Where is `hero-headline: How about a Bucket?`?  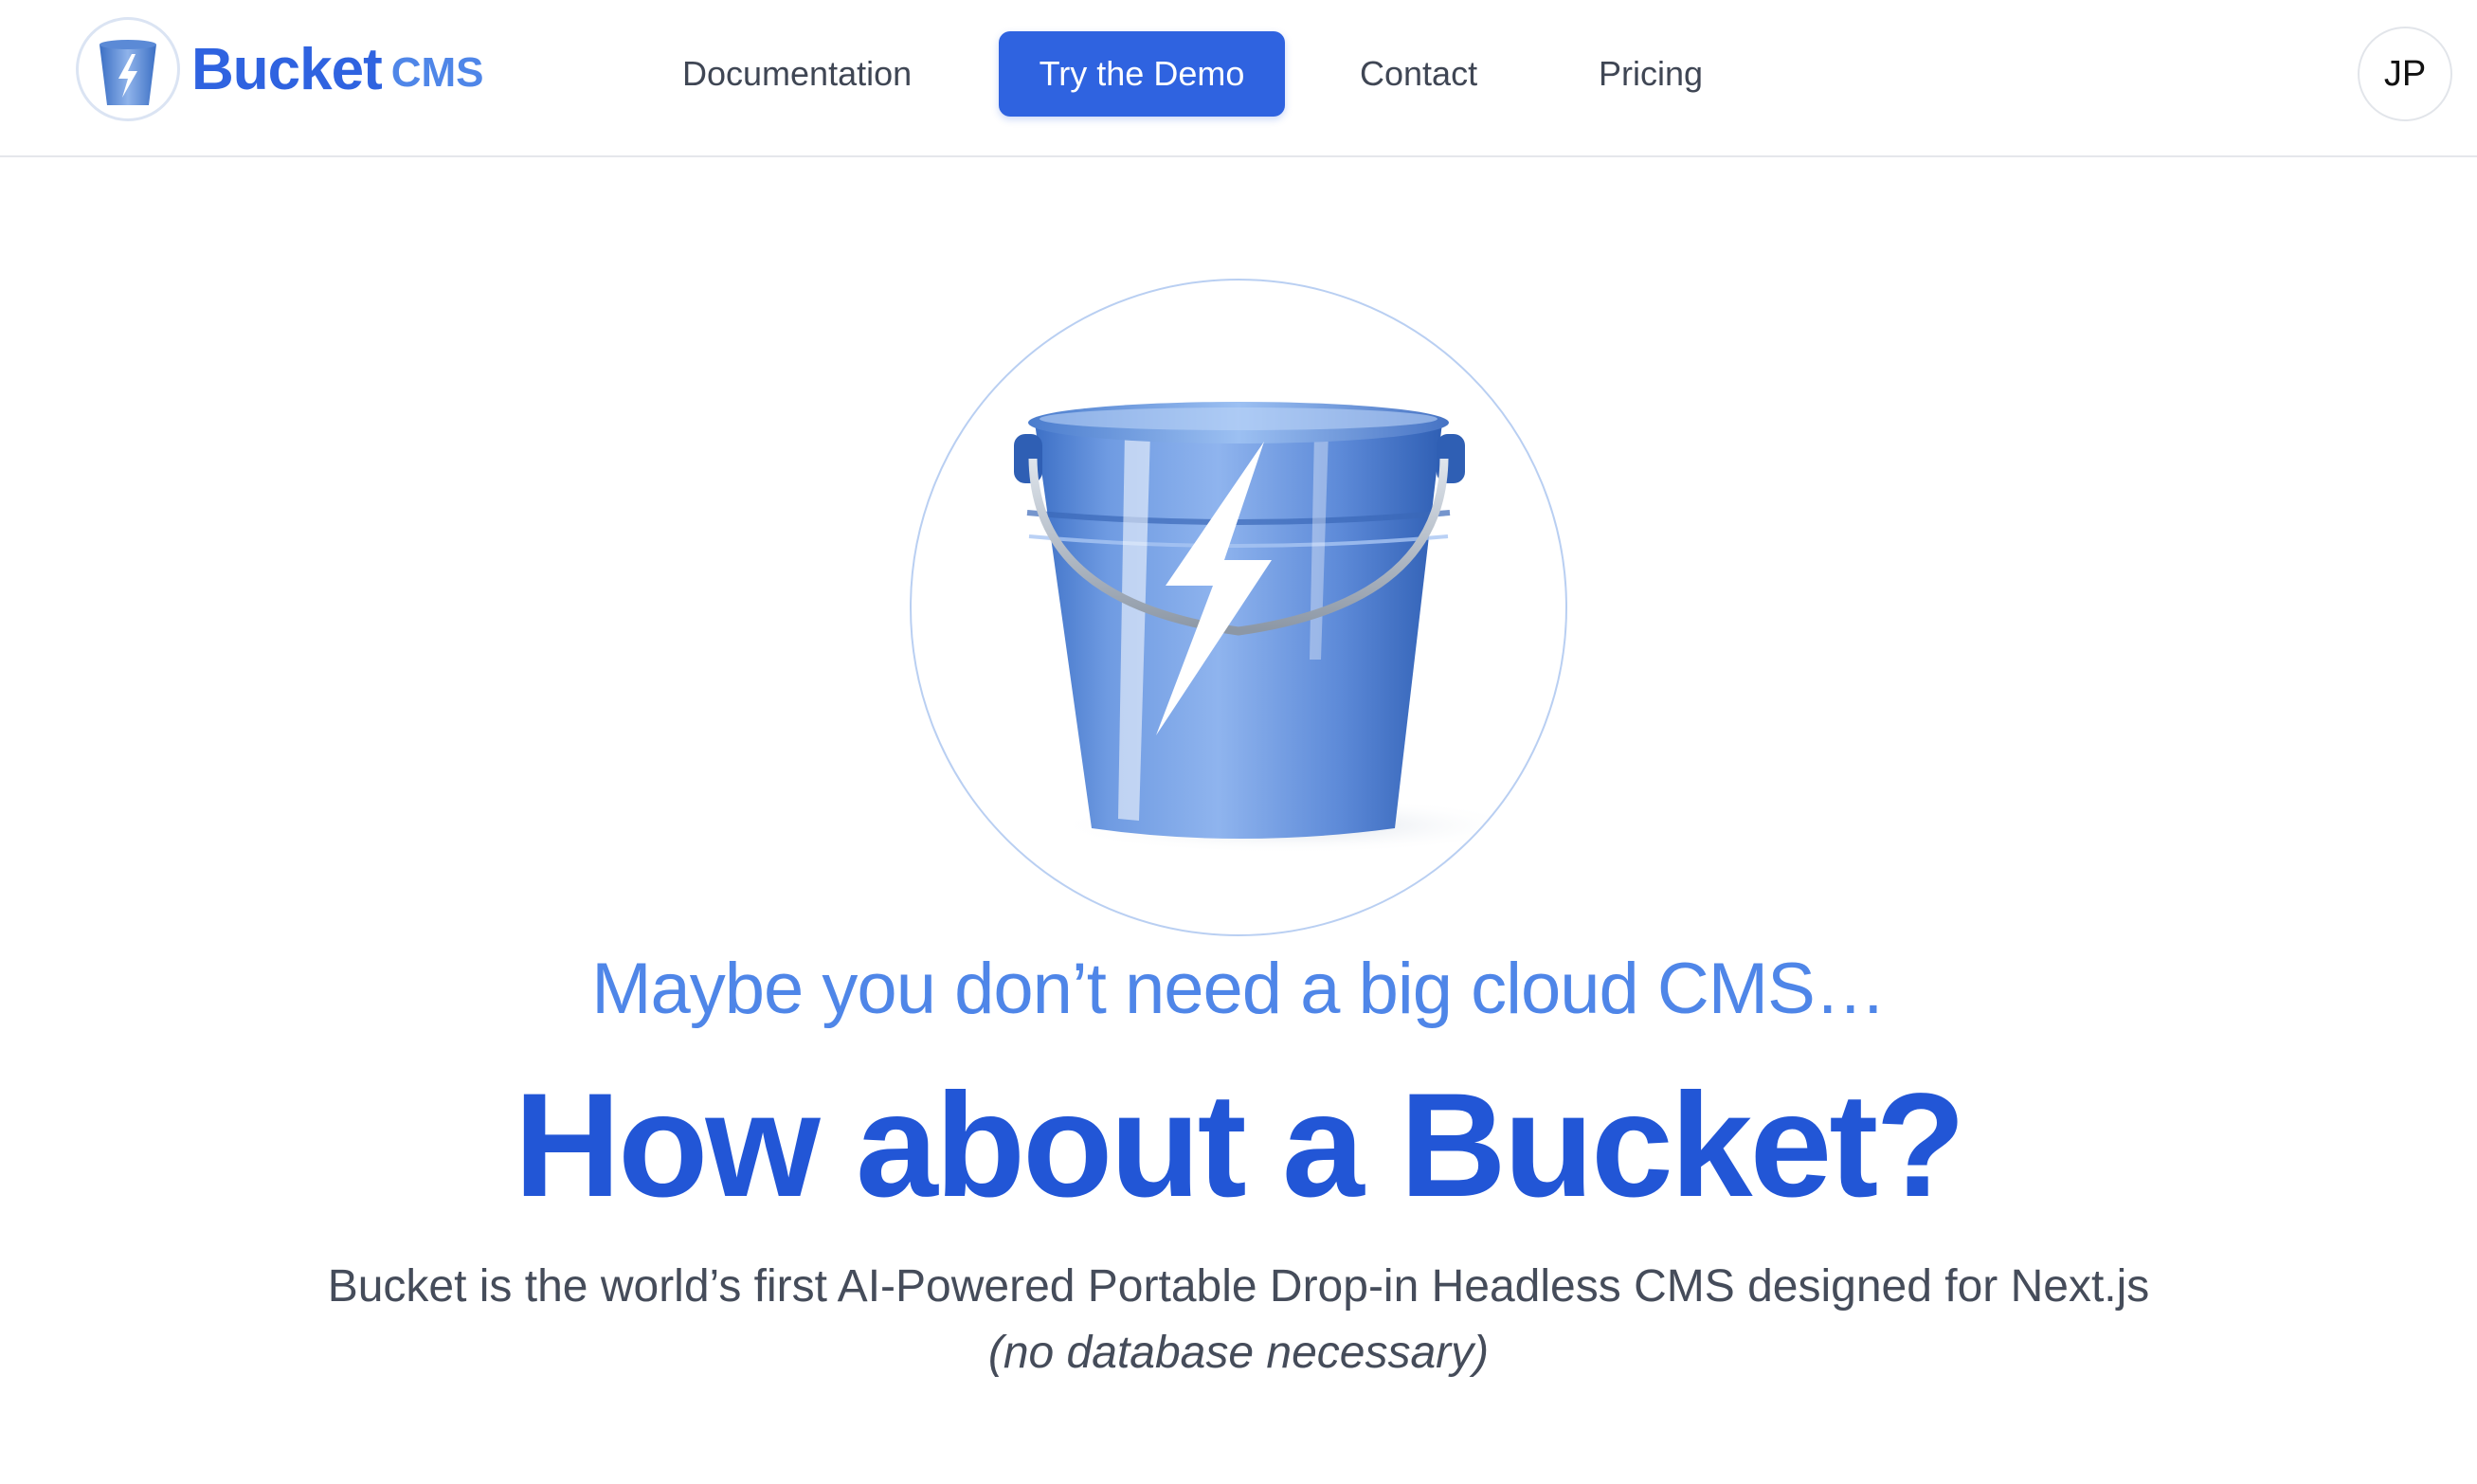 hero-headline: How about a Bucket? is located at coordinates (1239, 1145).